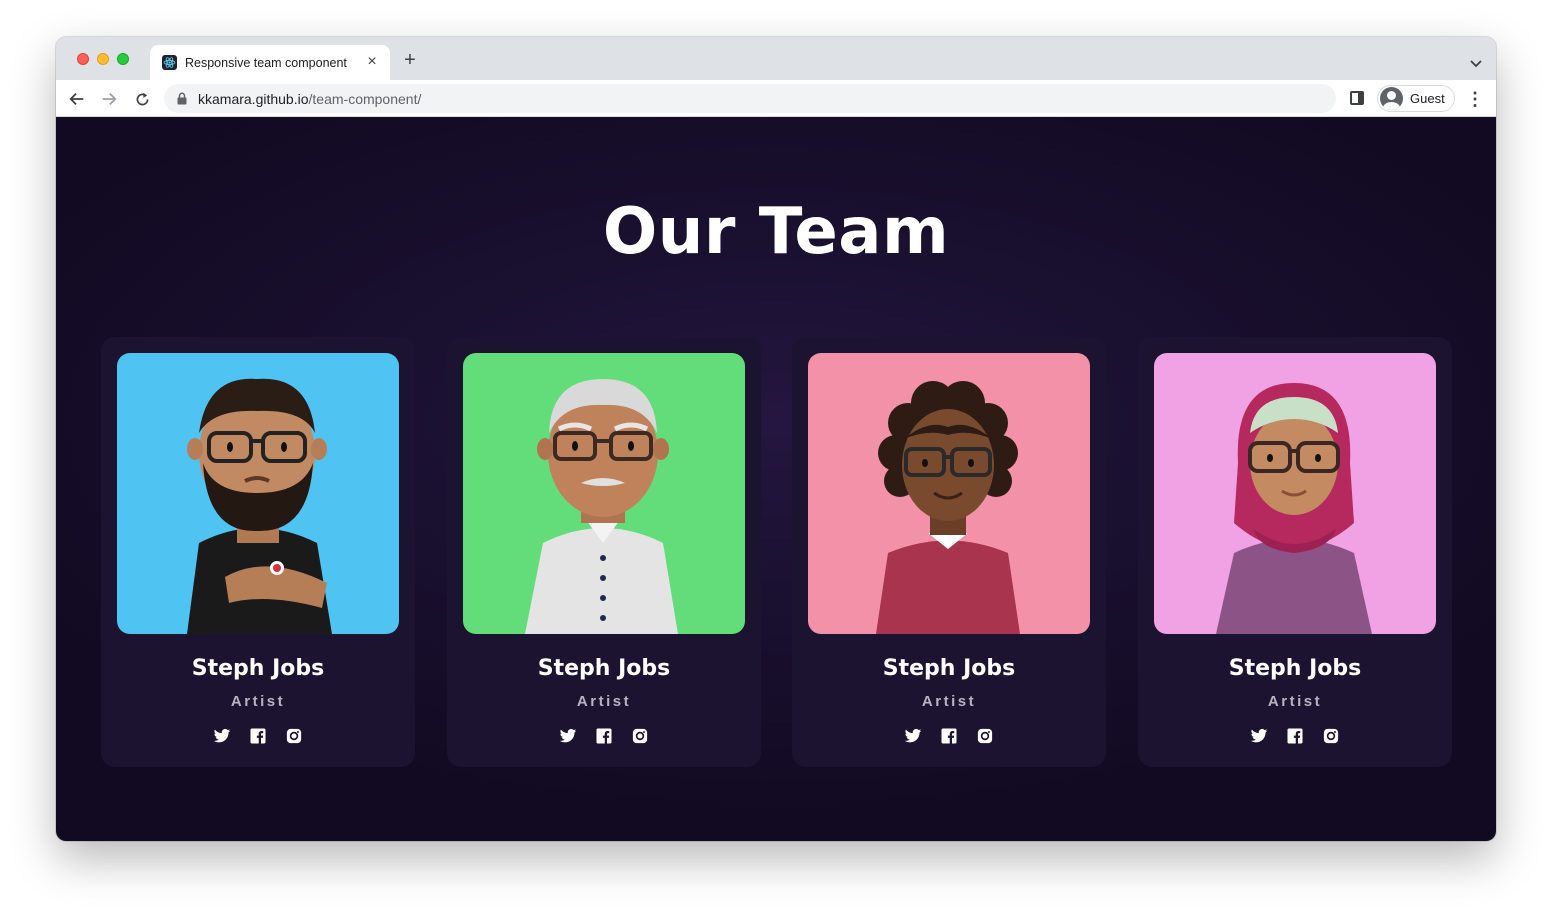 Image resolution: width=1552 pixels, height=915 pixels. I want to click on tab-title: Responsive team component, so click(266, 63).